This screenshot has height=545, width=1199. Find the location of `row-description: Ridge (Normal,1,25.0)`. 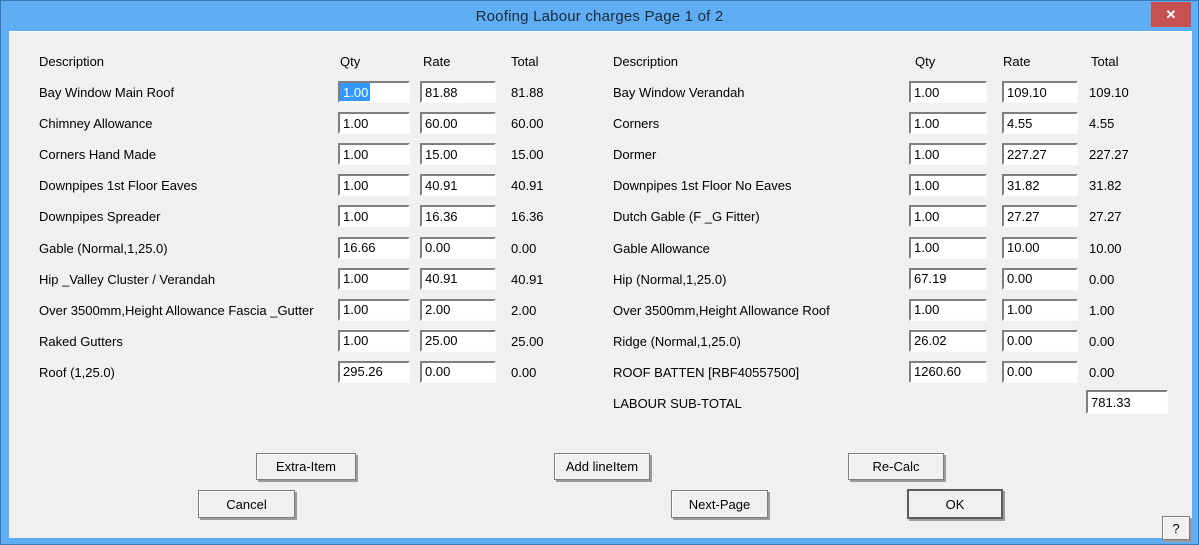

row-description: Ridge (Normal,1,25.0) is located at coordinates (677, 341).